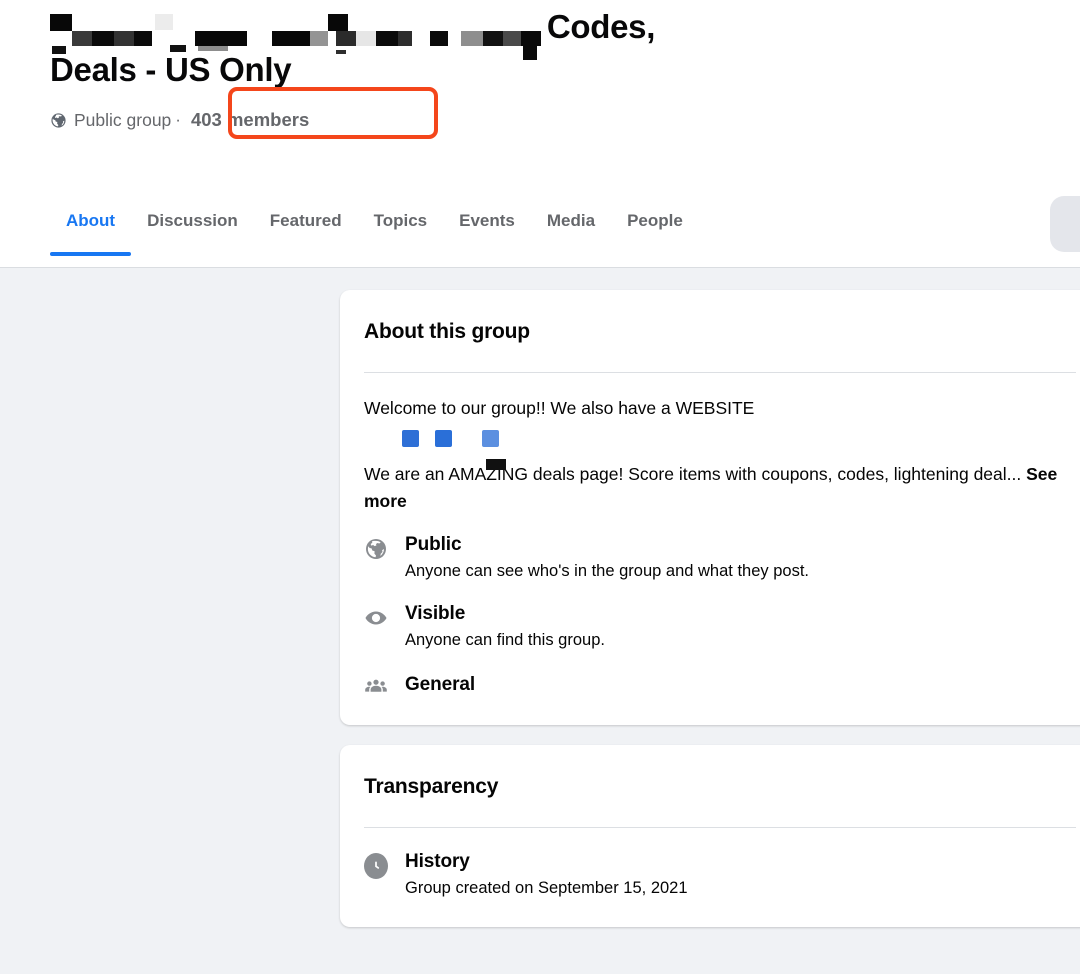 The height and width of the screenshot is (974, 1080). I want to click on info-body: Visible Anyone can find this group., so click(740, 627).